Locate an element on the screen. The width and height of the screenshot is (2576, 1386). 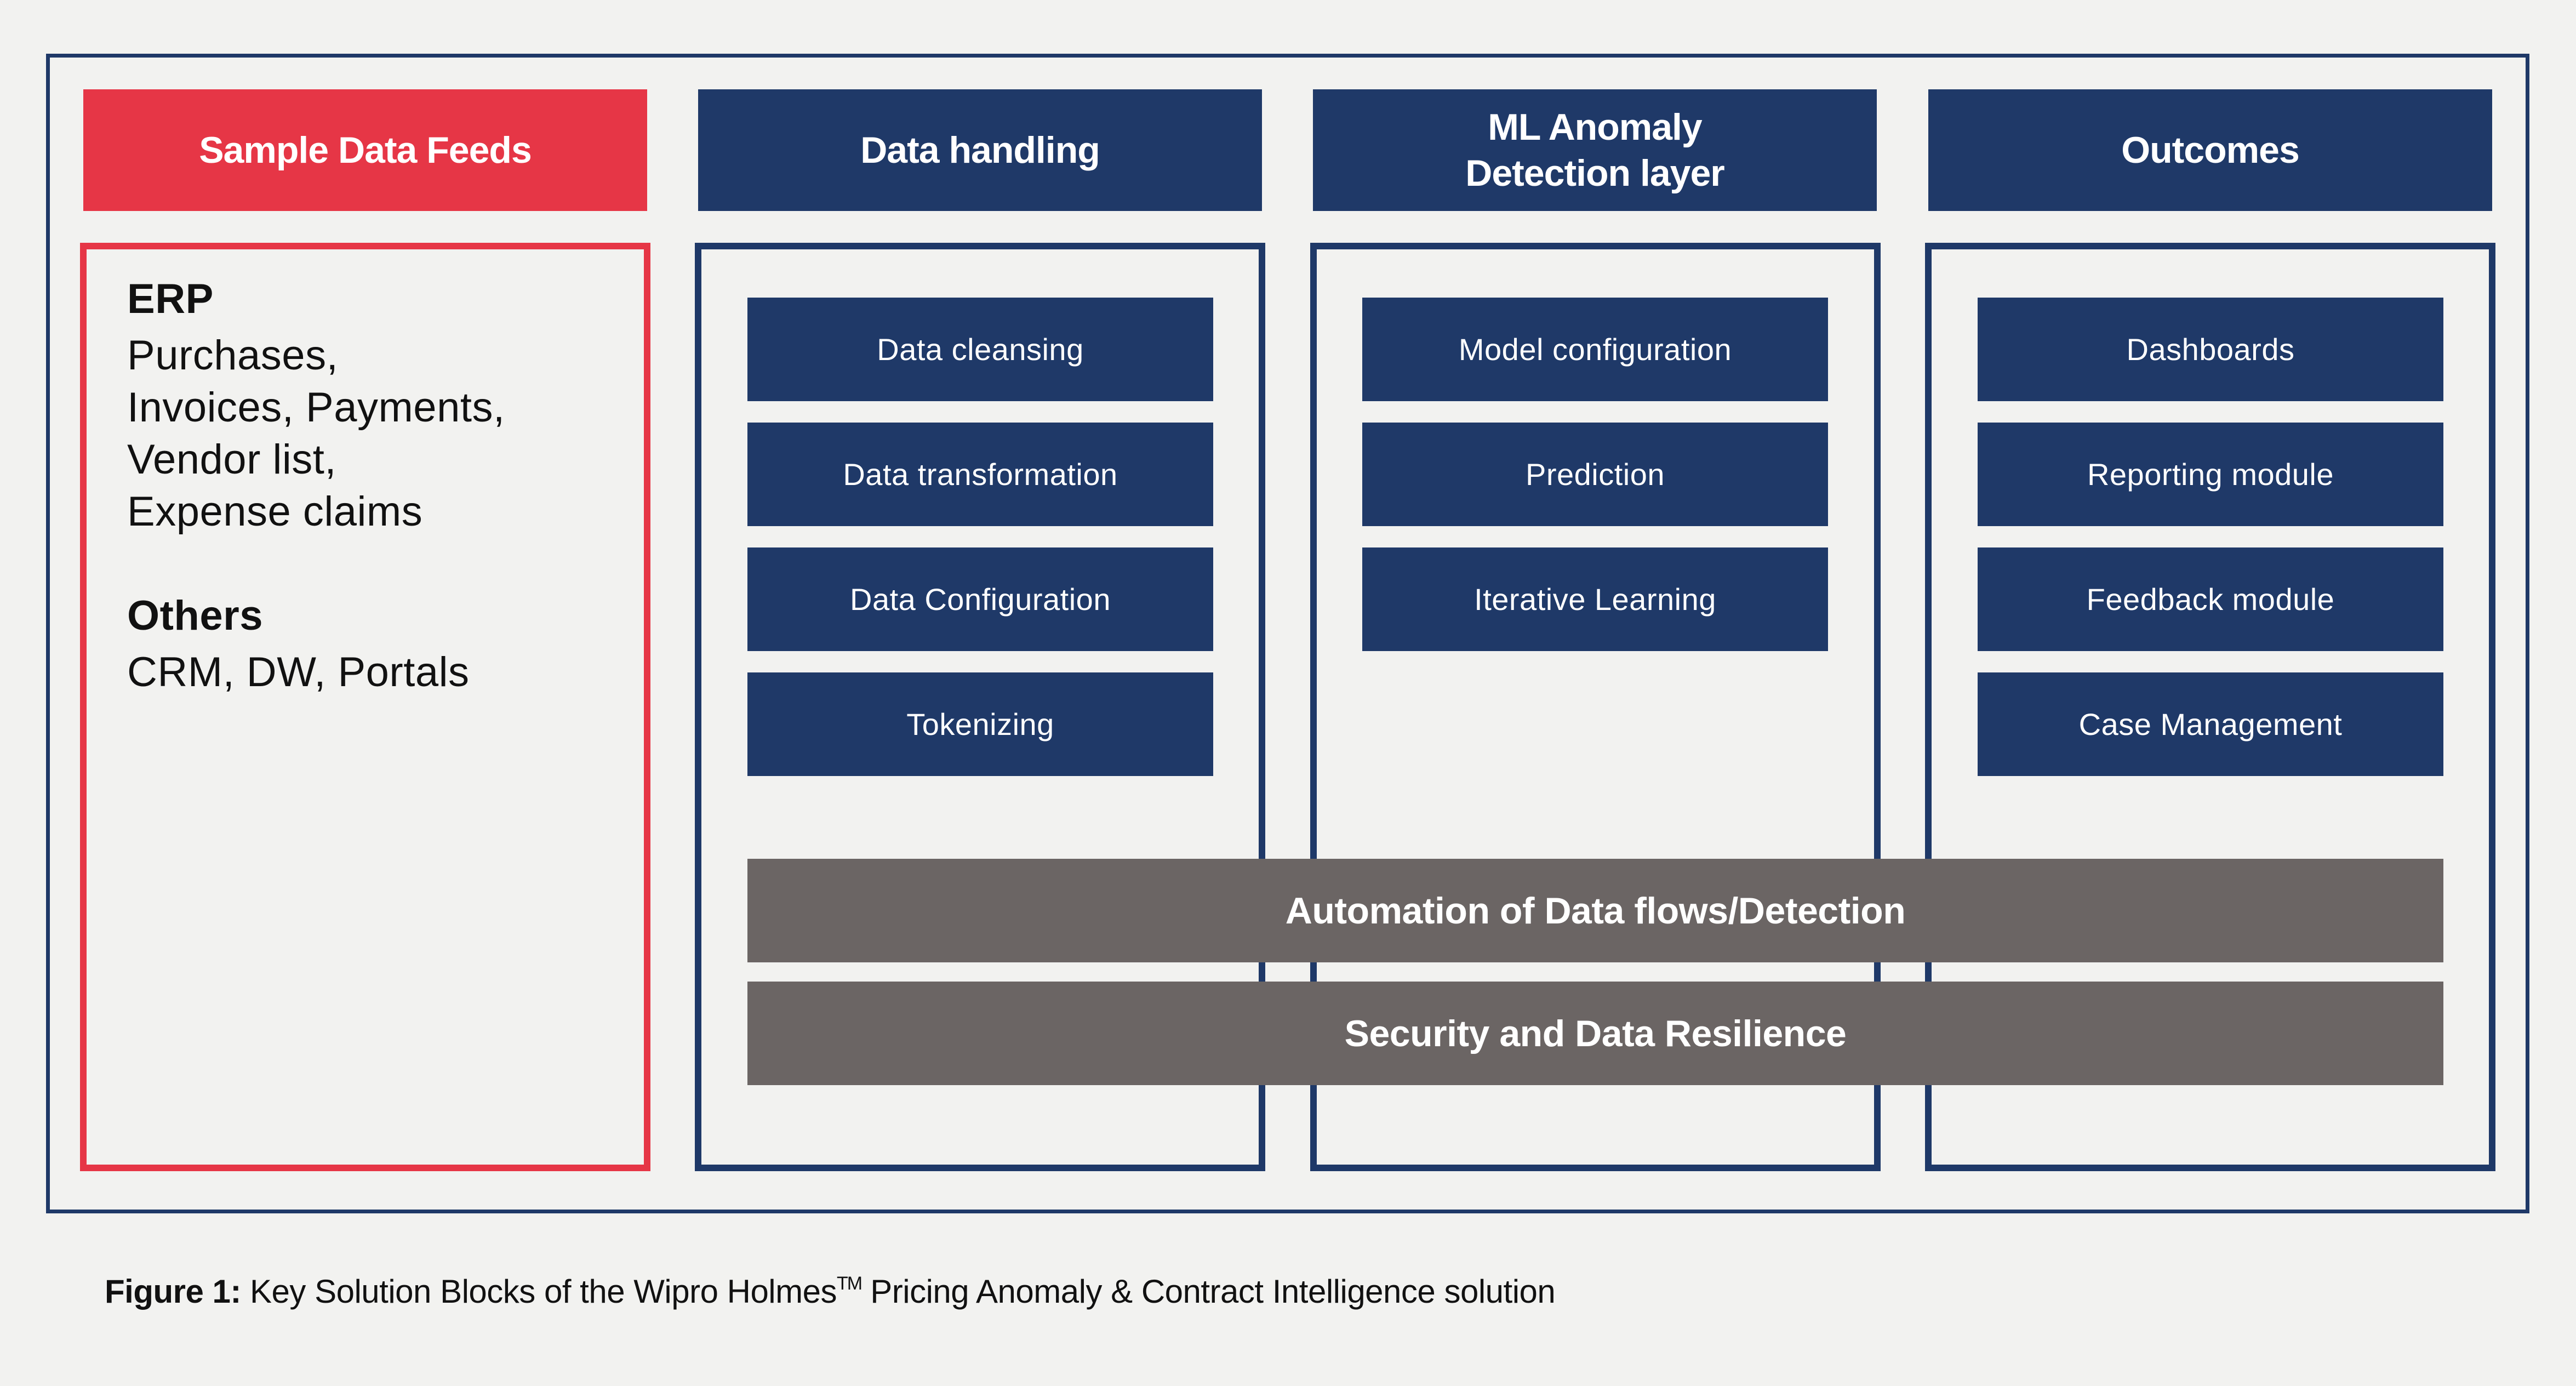
item-label: Model configuration is located at coordinates (1595, 349).